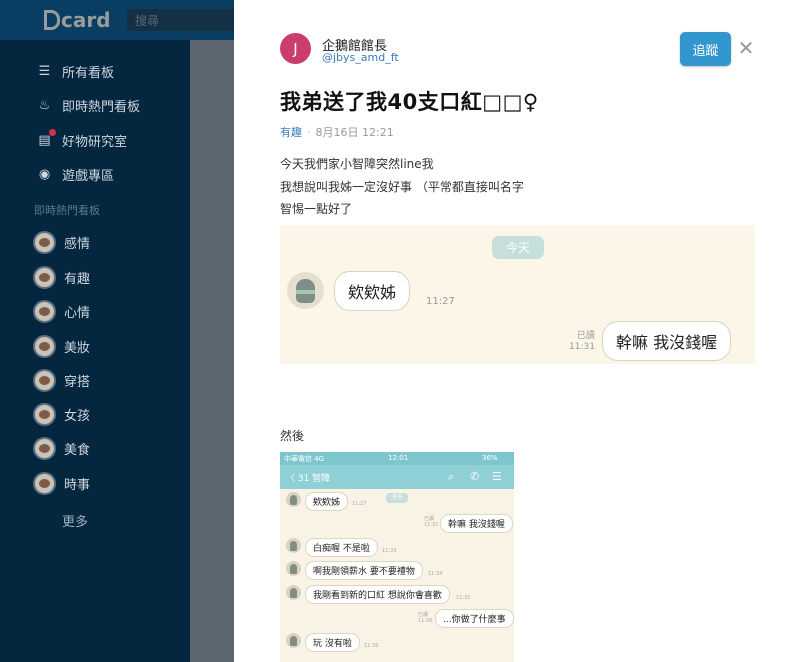 The width and height of the screenshot is (800, 662). What do you see at coordinates (474, 618) in the screenshot?
I see `phone-chat-bubble-right: ...你做了什麼事` at bounding box center [474, 618].